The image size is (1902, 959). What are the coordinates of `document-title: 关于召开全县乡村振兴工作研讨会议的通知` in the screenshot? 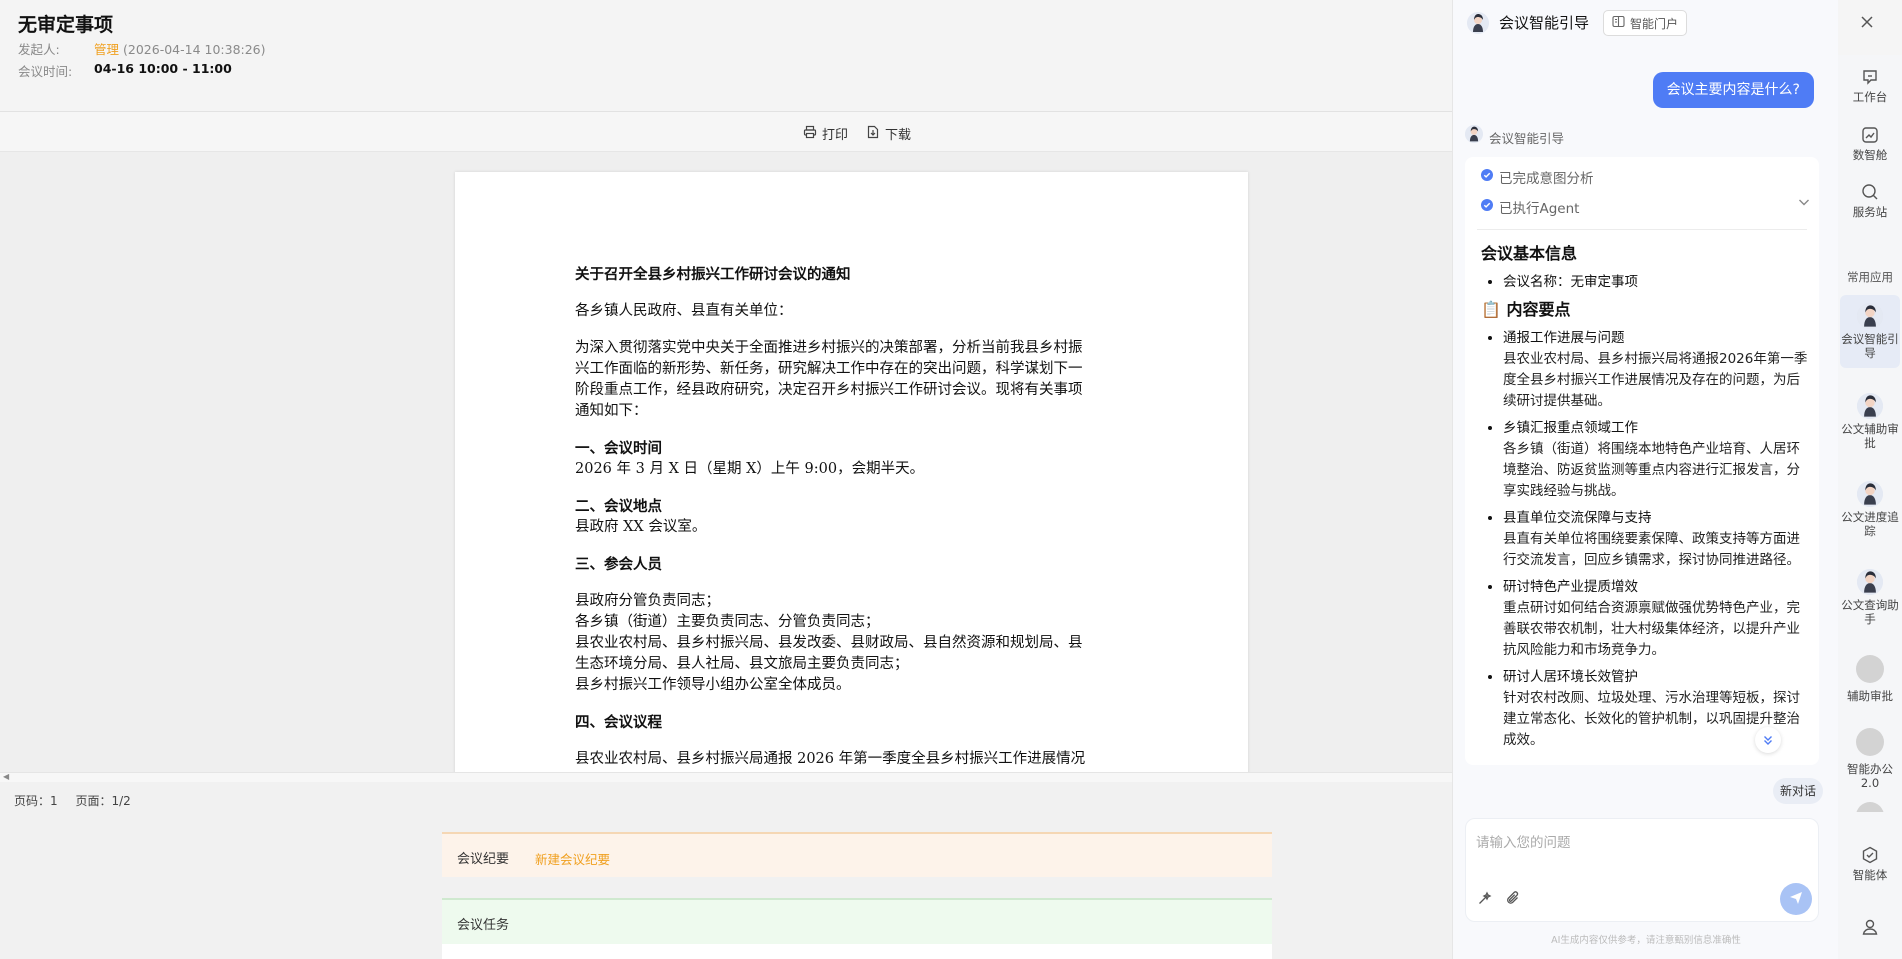 It's located at (713, 274).